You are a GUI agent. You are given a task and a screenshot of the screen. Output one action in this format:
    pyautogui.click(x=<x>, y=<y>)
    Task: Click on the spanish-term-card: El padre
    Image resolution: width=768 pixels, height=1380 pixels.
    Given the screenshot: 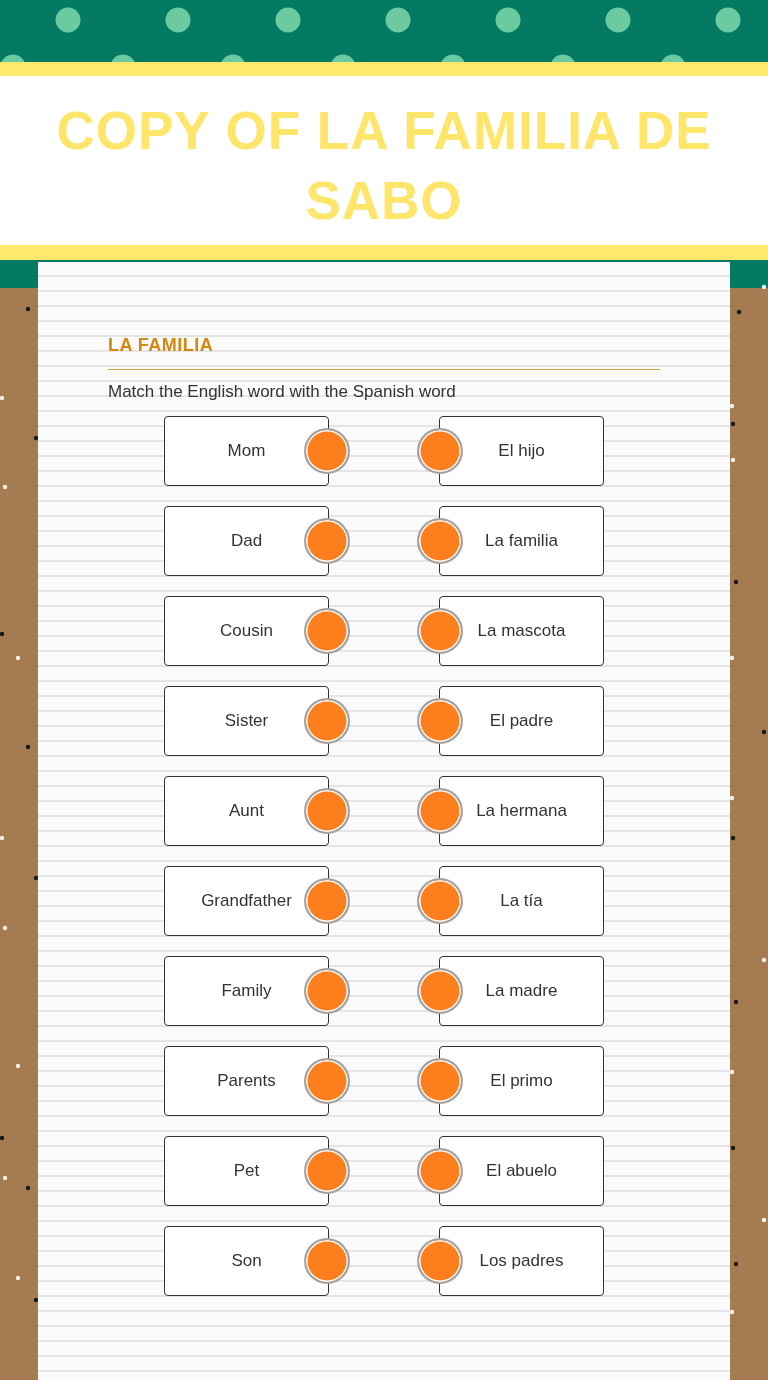 What is the action you would take?
    pyautogui.click(x=521, y=721)
    